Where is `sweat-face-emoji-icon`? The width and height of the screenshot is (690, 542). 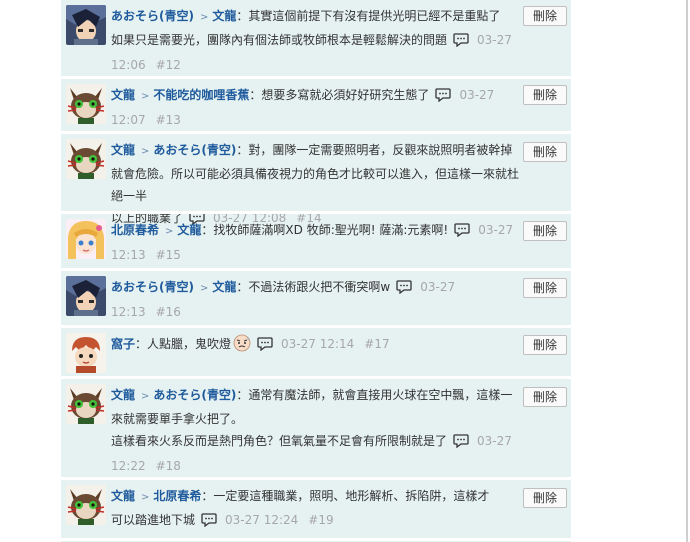 sweat-face-emoji-icon is located at coordinates (242, 346).